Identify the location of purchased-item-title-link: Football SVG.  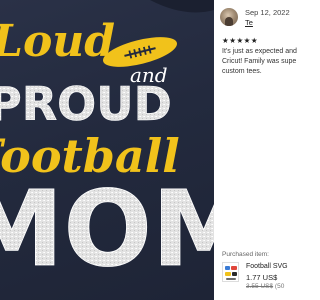
(267, 266).